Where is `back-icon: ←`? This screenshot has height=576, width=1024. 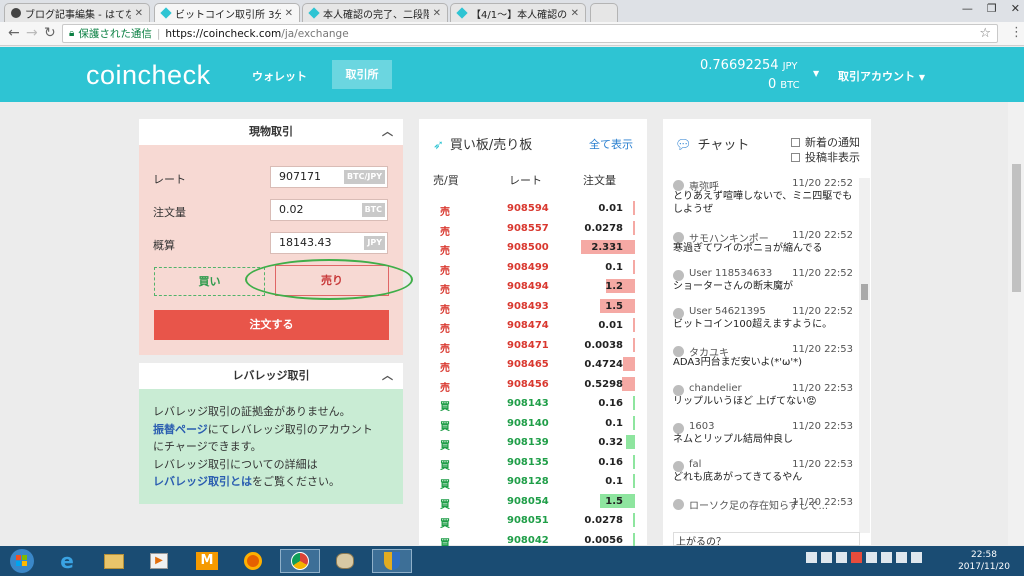
back-icon: ← is located at coordinates (14, 33).